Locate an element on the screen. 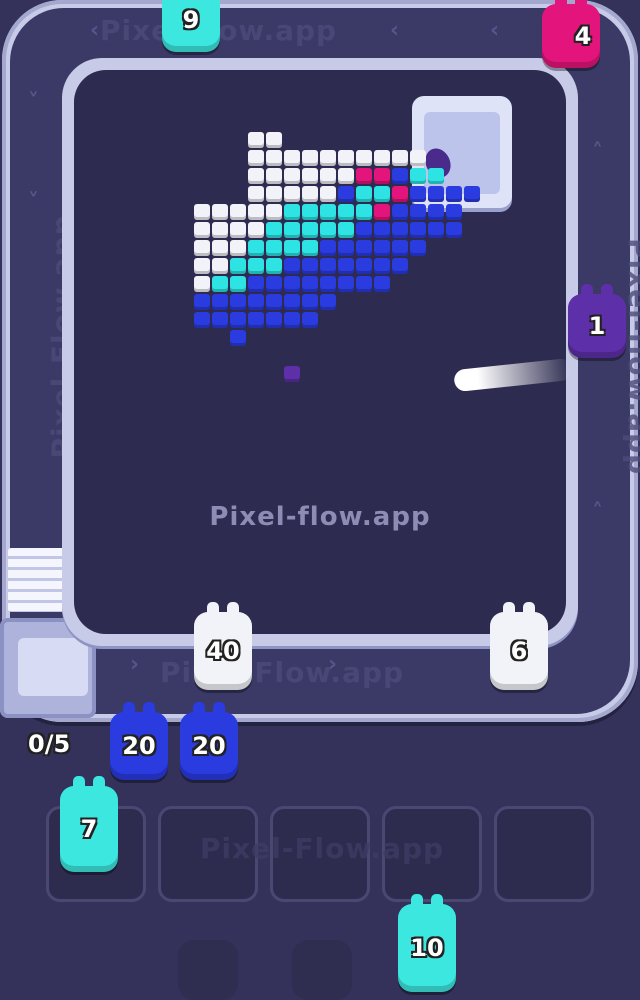  queue-shooter-cyan-10: 10 is located at coordinates (427, 943).